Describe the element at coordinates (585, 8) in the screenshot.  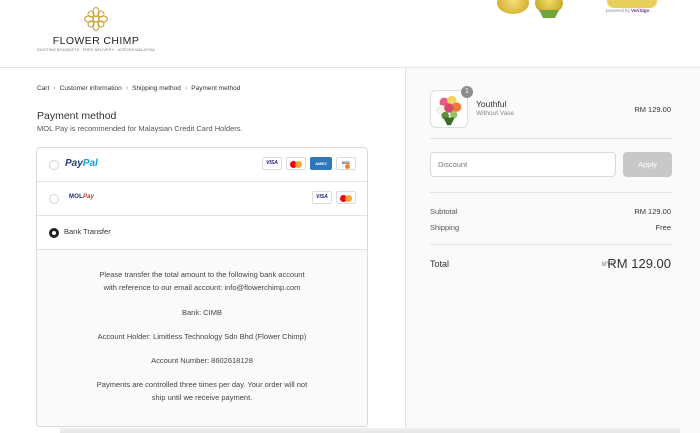
I see `trust-badges: powered by VeriSign` at that location.